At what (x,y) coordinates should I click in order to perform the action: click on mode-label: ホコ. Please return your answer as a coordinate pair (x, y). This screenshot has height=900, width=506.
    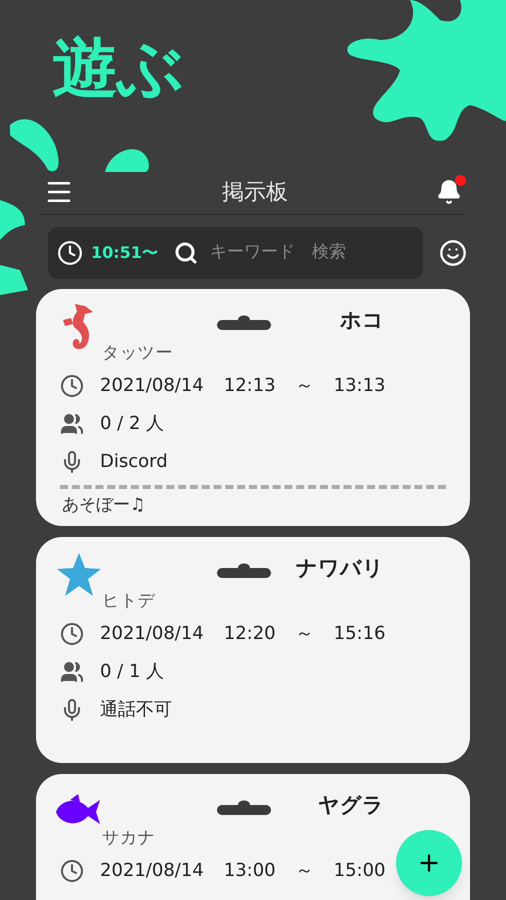
    Looking at the image, I should click on (362, 320).